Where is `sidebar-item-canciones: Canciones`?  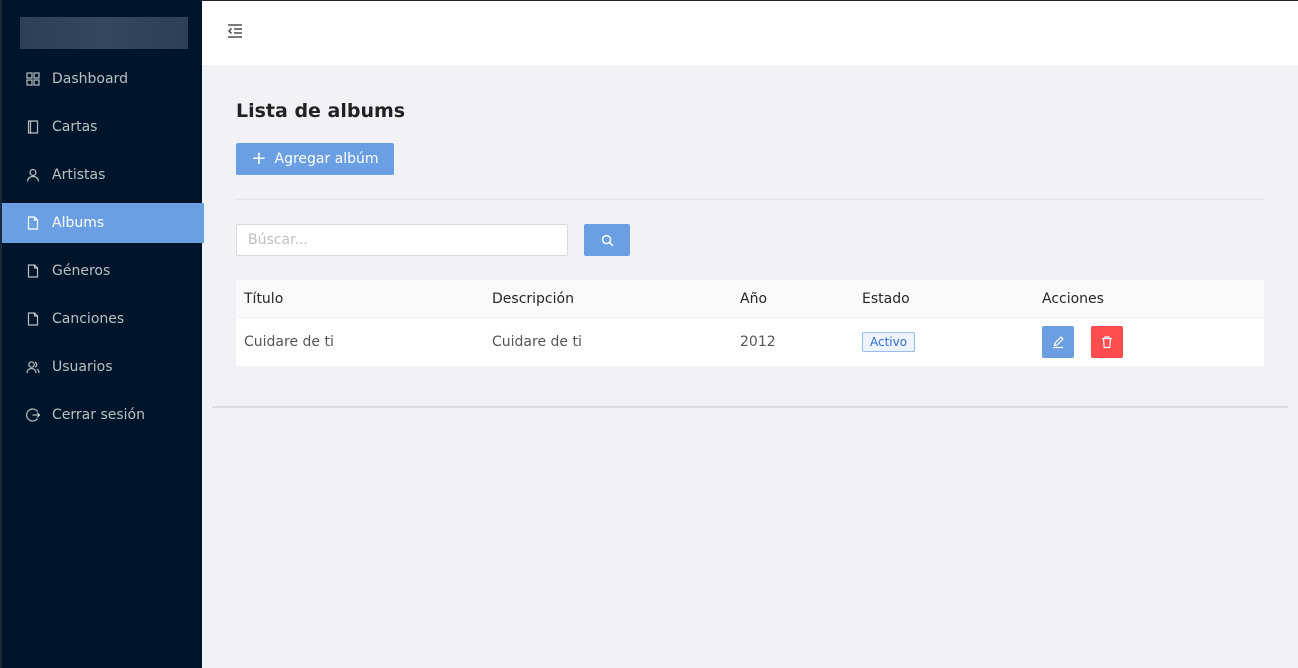
sidebar-item-canciones: Canciones is located at coordinates (103, 319).